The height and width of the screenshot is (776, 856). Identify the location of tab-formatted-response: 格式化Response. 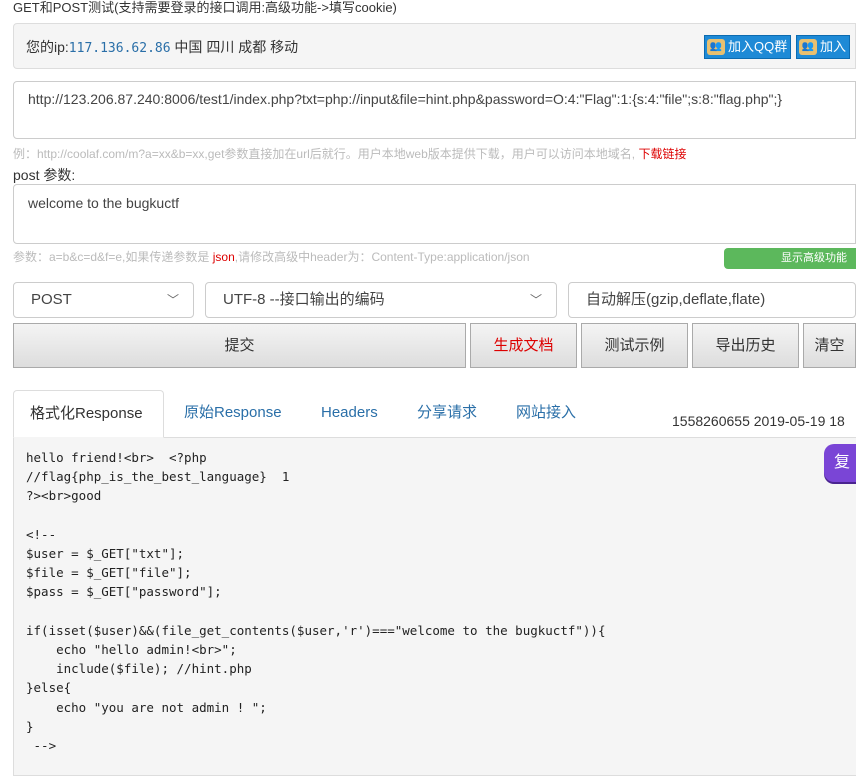
(88, 414).